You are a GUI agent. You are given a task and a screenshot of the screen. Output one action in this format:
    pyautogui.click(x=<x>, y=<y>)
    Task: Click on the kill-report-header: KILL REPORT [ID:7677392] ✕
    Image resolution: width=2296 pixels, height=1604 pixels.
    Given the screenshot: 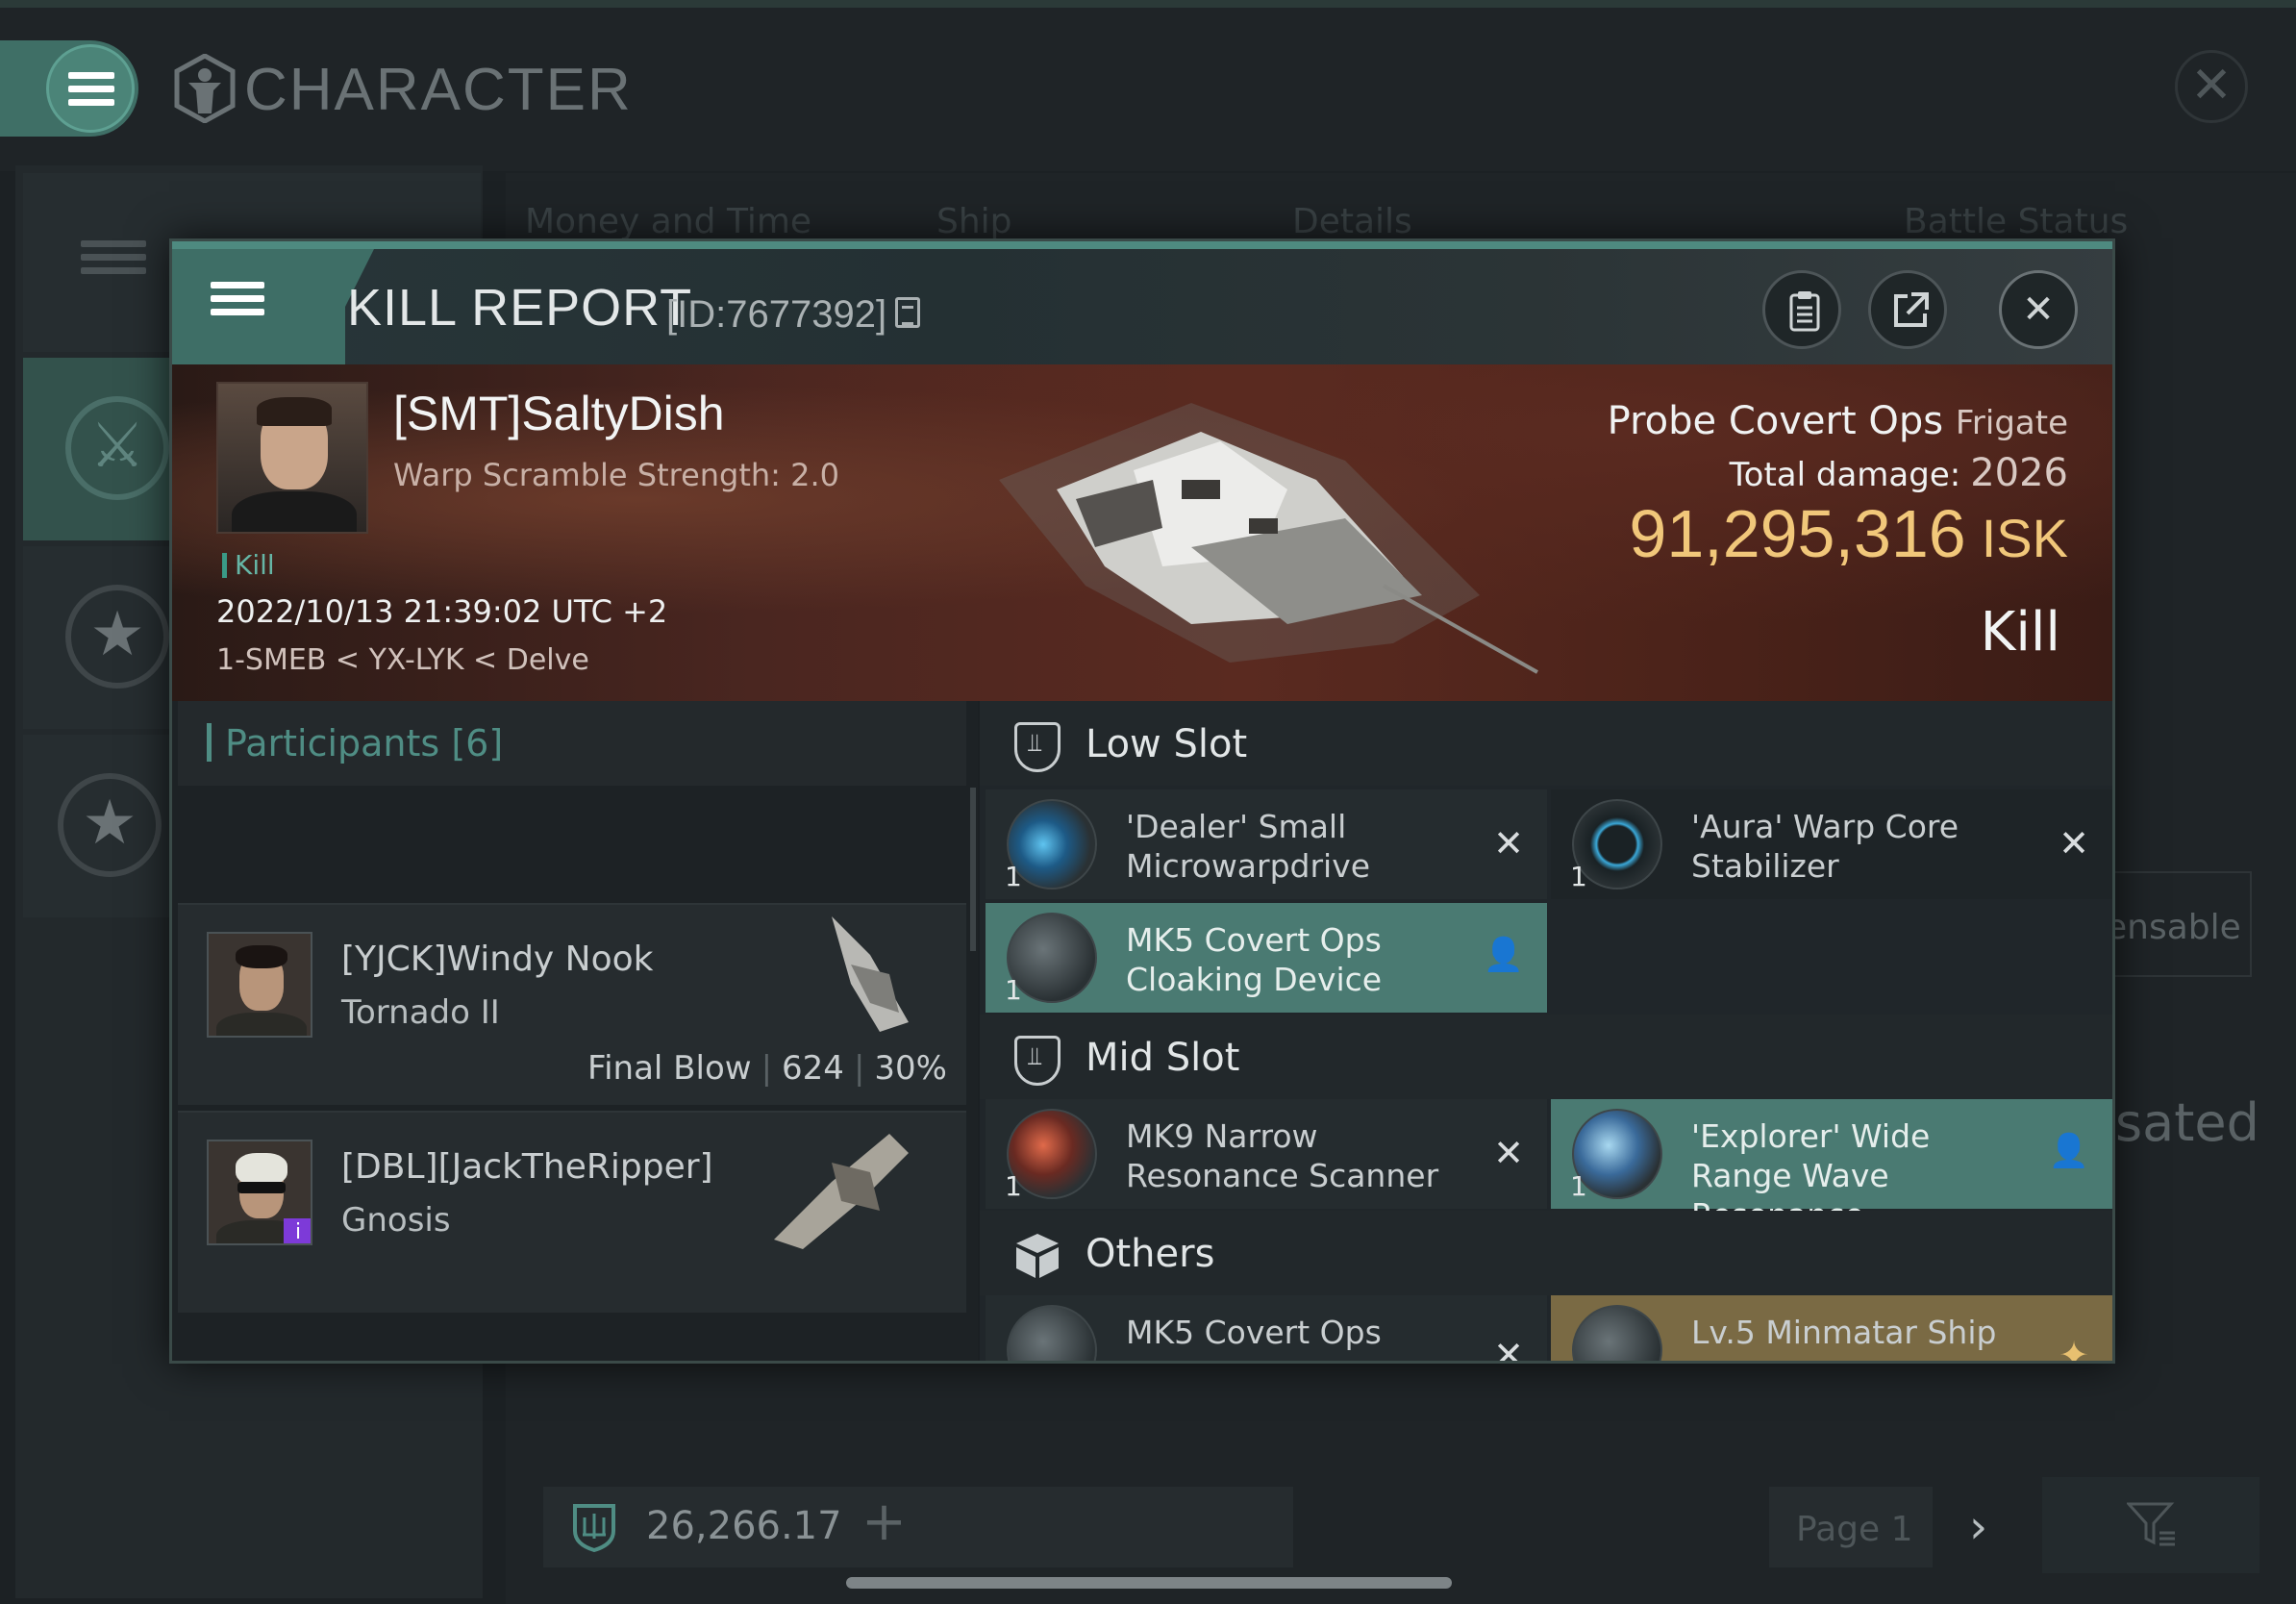 What is the action you would take?
    pyautogui.click(x=1142, y=302)
    